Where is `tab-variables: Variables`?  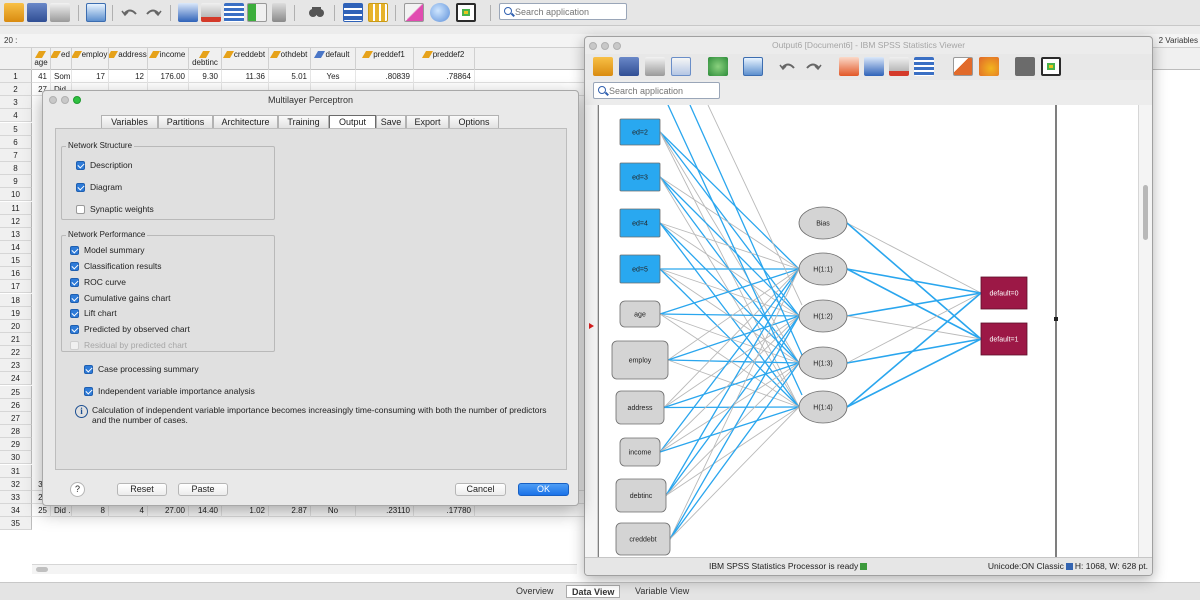 tab-variables: Variables is located at coordinates (129, 122).